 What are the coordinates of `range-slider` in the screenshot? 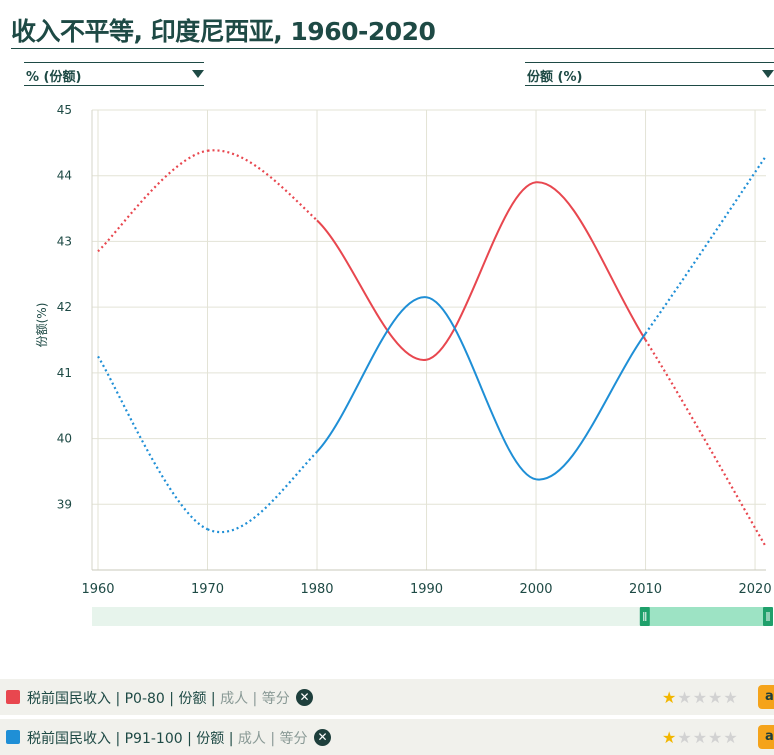 It's located at (432, 616).